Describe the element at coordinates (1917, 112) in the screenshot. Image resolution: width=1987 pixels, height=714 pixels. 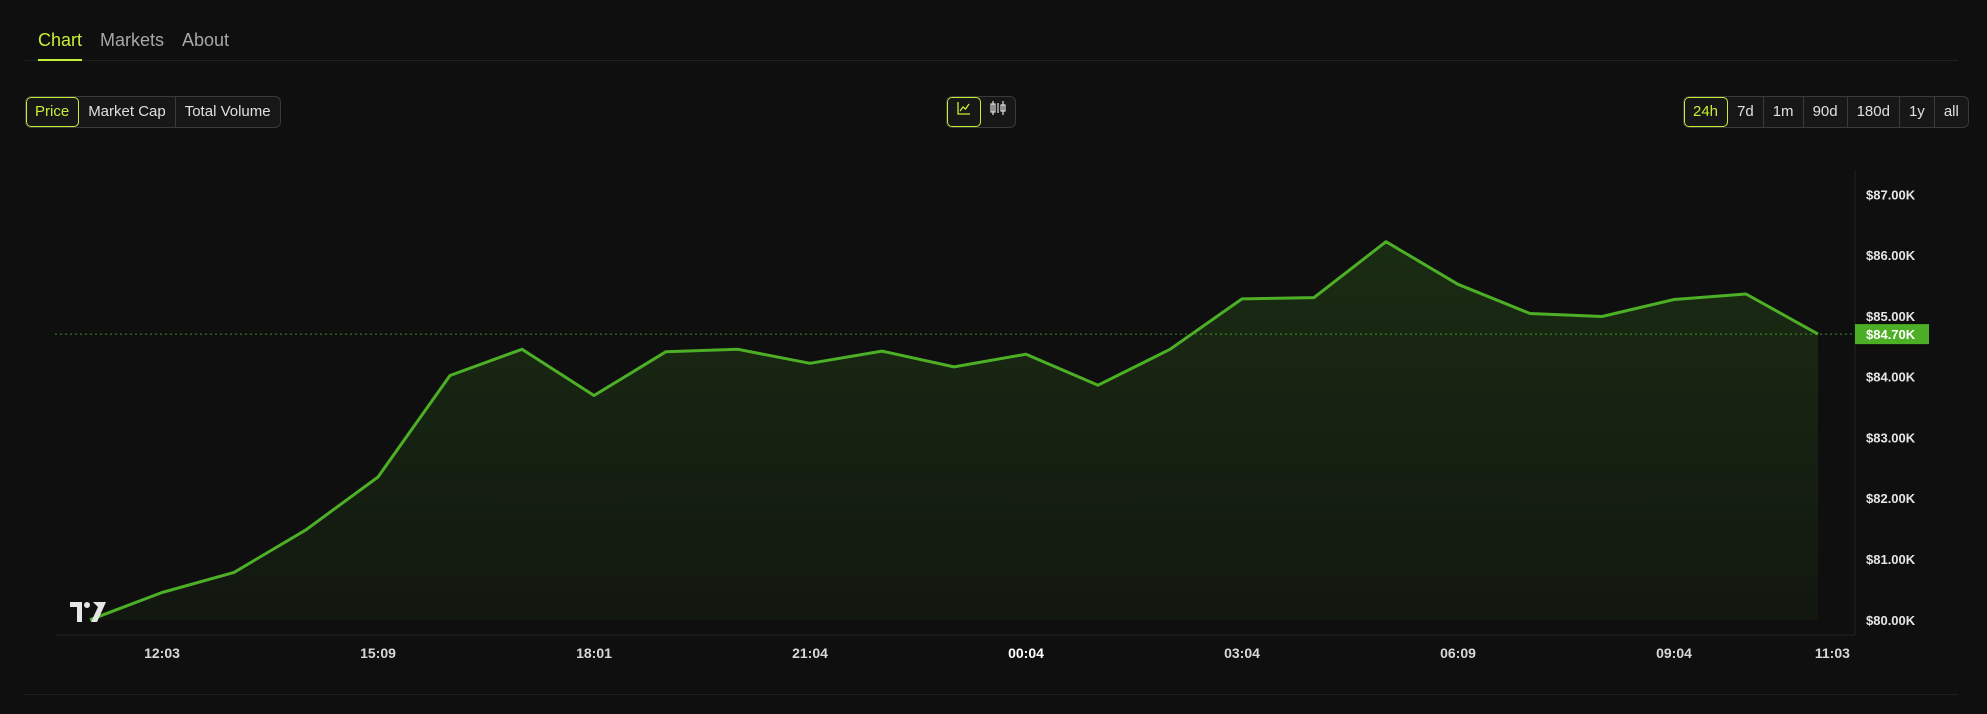
I see `range-1y-button: 1y` at that location.